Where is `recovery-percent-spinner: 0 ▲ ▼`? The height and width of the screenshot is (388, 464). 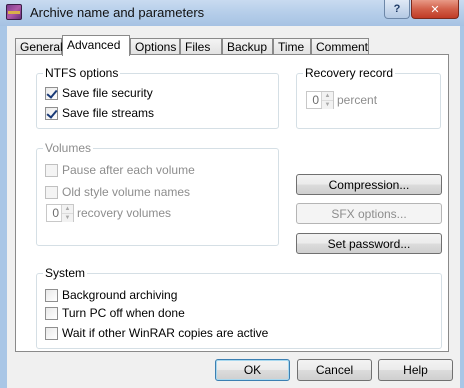 recovery-percent-spinner: 0 ▲ ▼ is located at coordinates (320, 100).